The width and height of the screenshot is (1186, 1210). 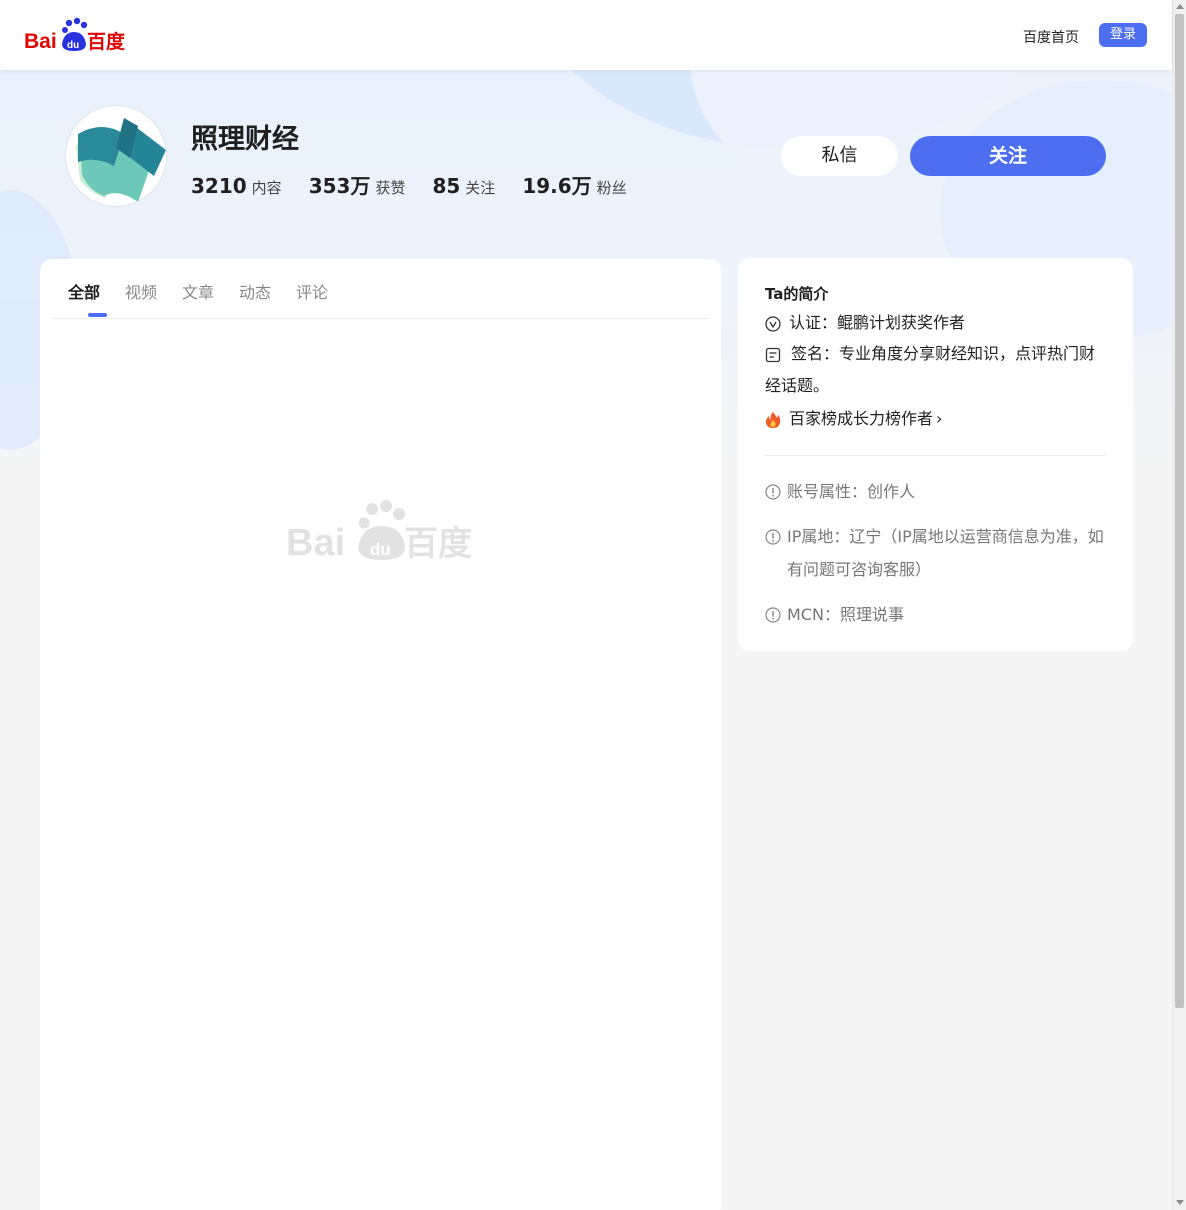 What do you see at coordinates (1008, 156) in the screenshot?
I see `follow-button: 关注` at bounding box center [1008, 156].